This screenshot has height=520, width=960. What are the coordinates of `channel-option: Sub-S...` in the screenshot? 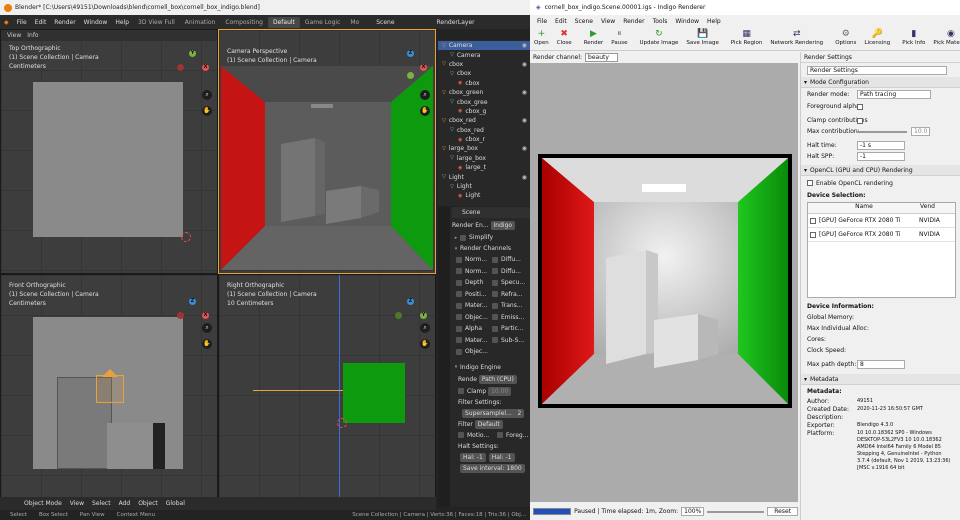 It's located at (510, 340).